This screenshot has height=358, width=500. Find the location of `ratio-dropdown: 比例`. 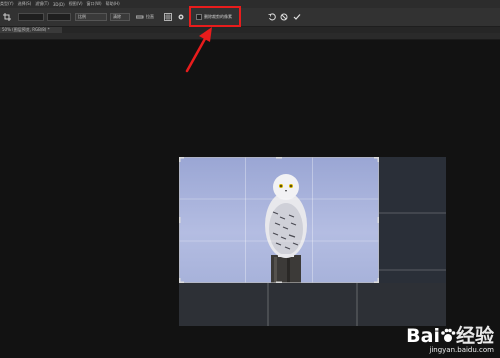

ratio-dropdown: 比例 is located at coordinates (91, 17).